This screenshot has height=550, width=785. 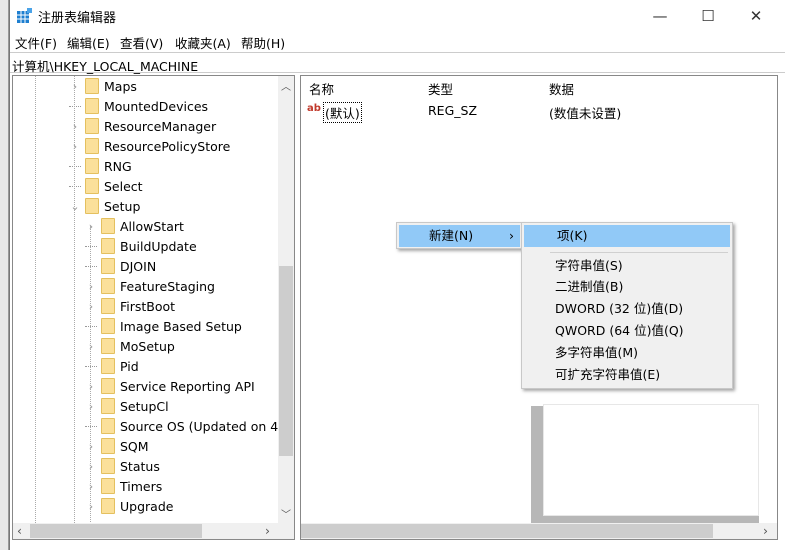 What do you see at coordinates (263, 42) in the screenshot?
I see `menu-help: 帮助(H)` at bounding box center [263, 42].